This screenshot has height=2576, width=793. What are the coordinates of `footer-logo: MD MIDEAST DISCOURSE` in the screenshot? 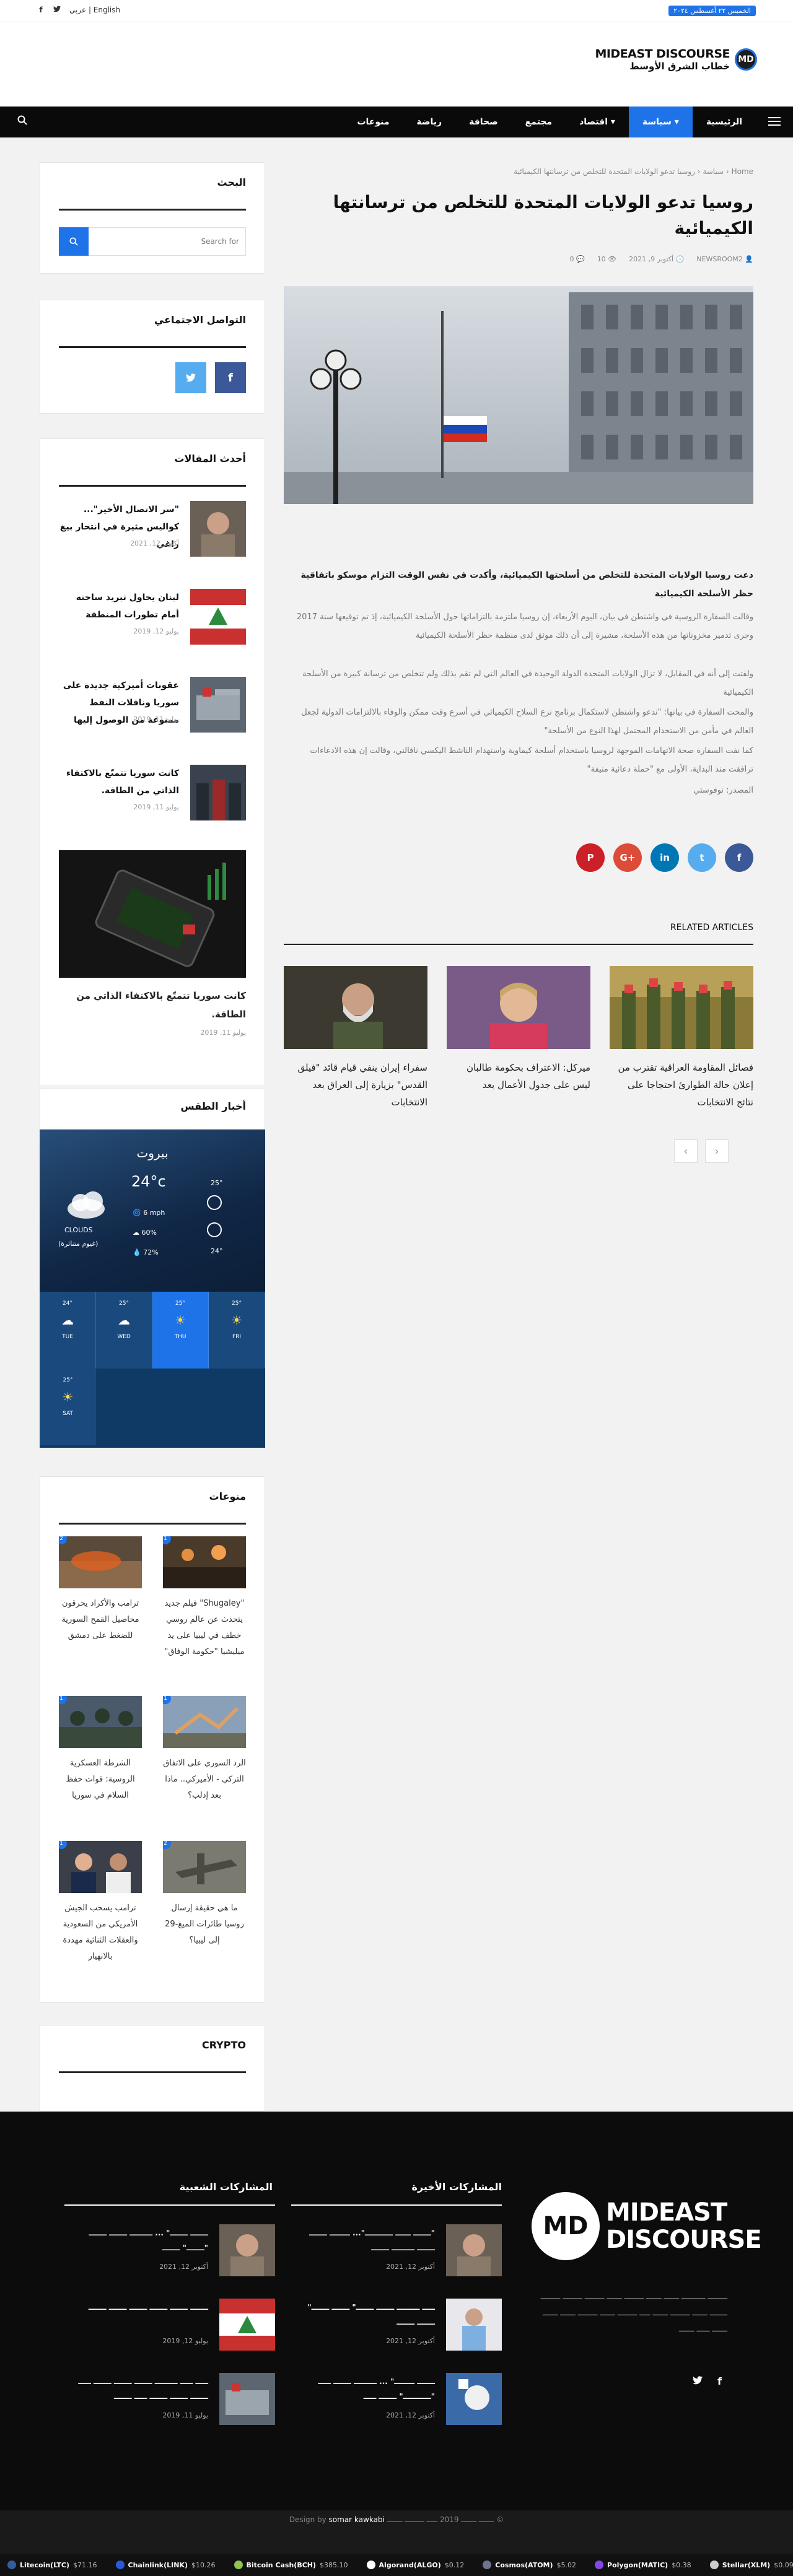 It's located at (647, 2226).